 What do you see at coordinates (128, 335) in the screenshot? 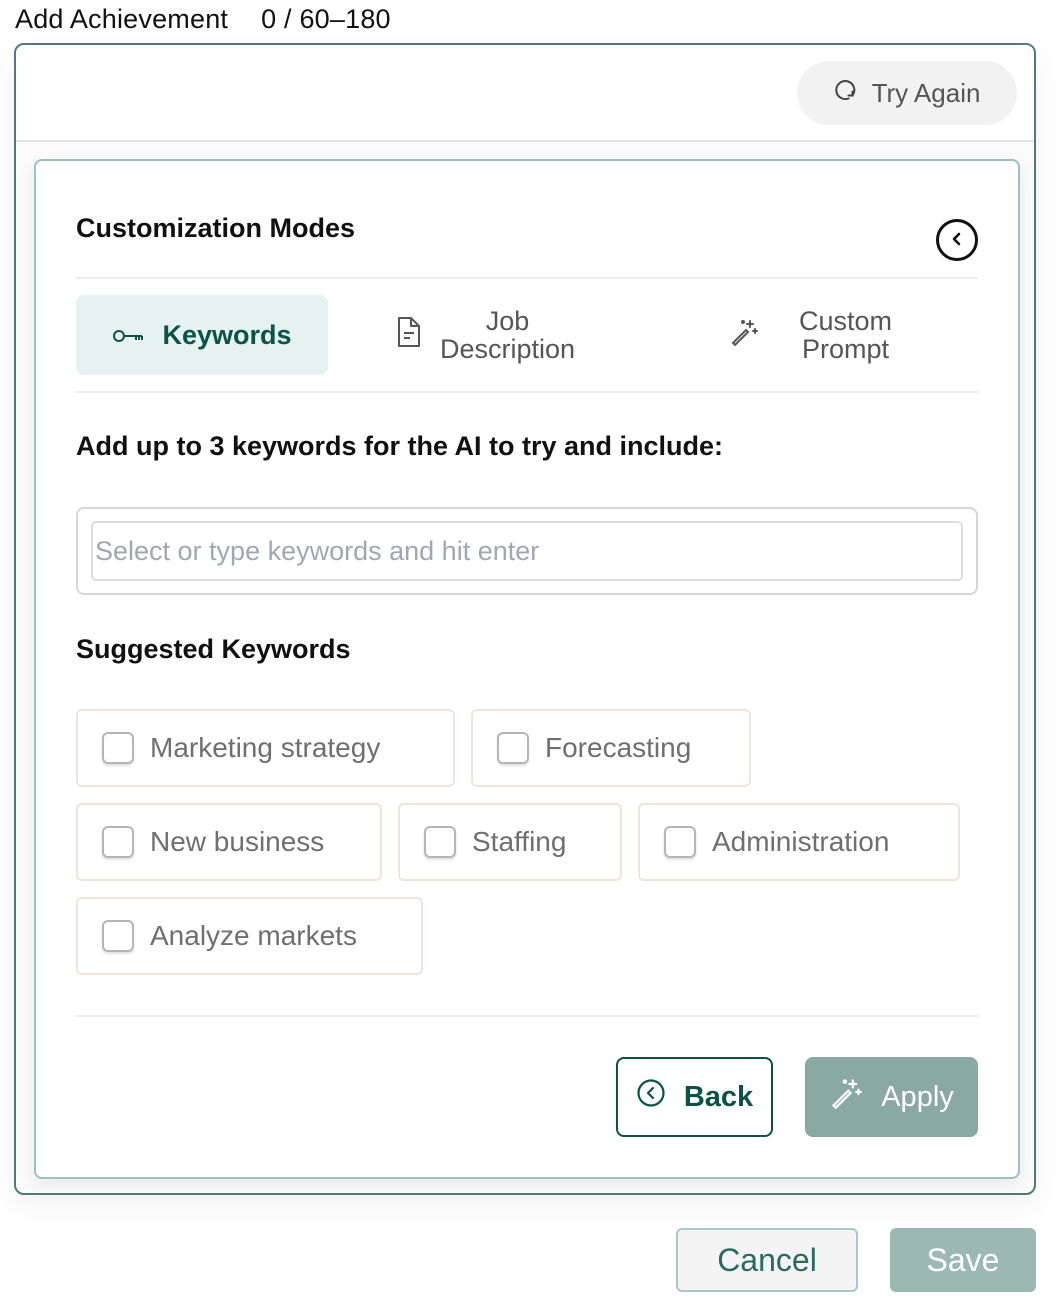
I see `key-icon` at bounding box center [128, 335].